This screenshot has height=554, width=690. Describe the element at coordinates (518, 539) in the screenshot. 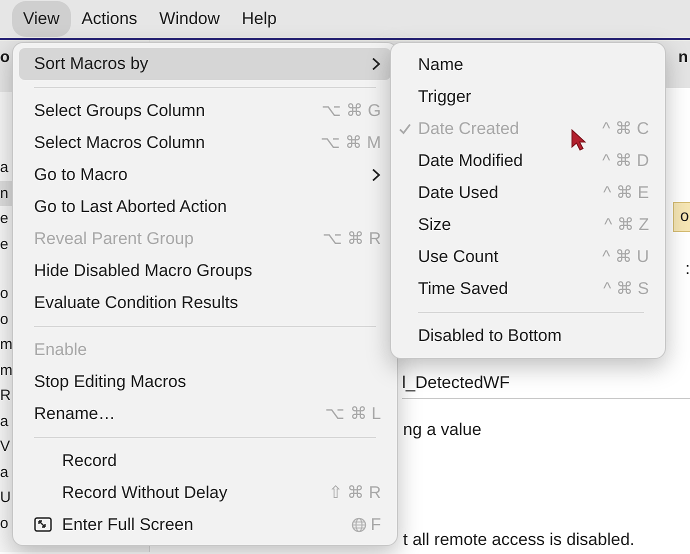

I see `description-text: t all remote access is disabled.` at that location.